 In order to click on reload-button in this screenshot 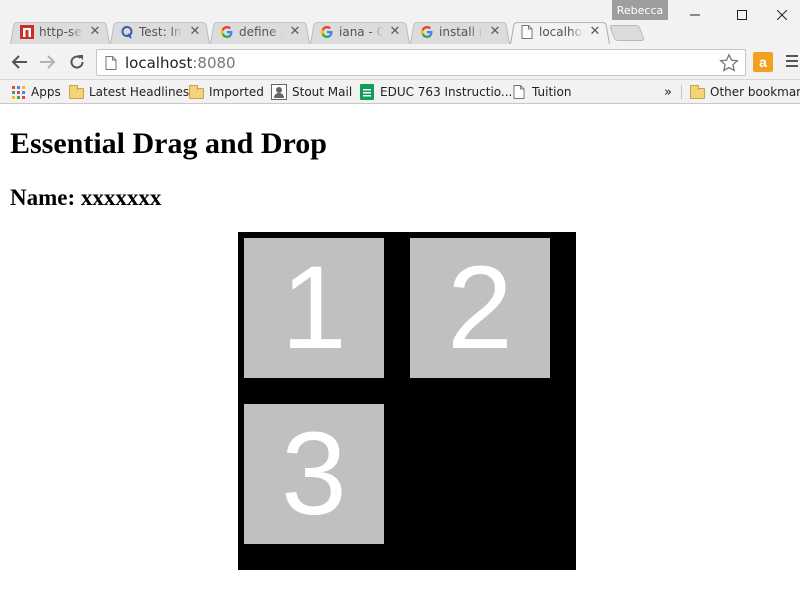, I will do `click(77, 62)`.